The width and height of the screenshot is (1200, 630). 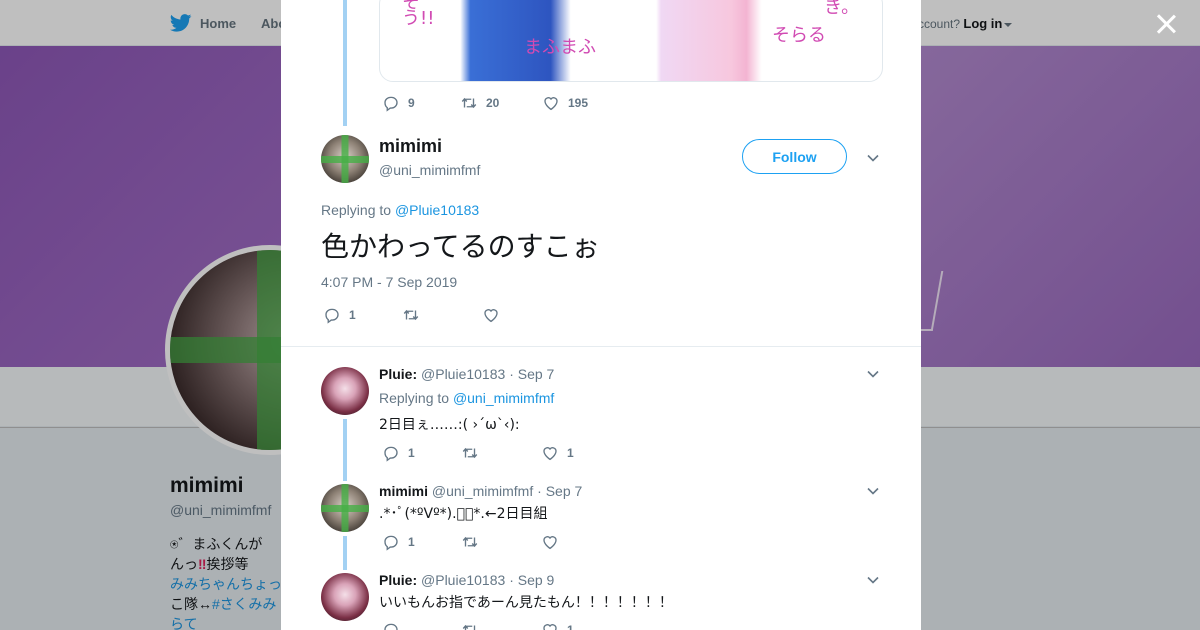 I want to click on like-count: 195, so click(x=578, y=103).